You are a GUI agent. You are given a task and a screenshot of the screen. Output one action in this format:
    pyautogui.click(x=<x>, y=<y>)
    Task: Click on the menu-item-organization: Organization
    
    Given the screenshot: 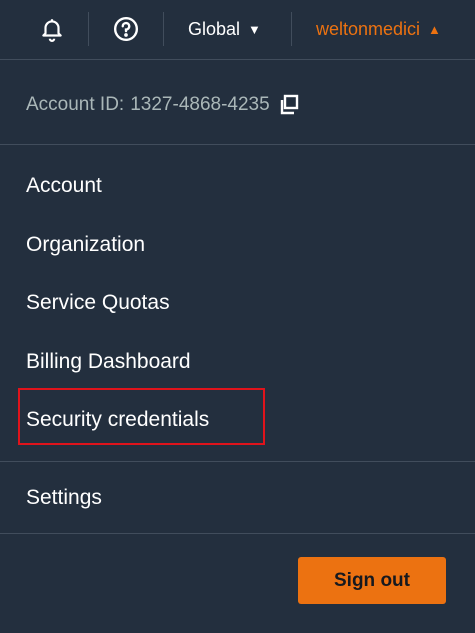 What is the action you would take?
    pyautogui.click(x=85, y=245)
    